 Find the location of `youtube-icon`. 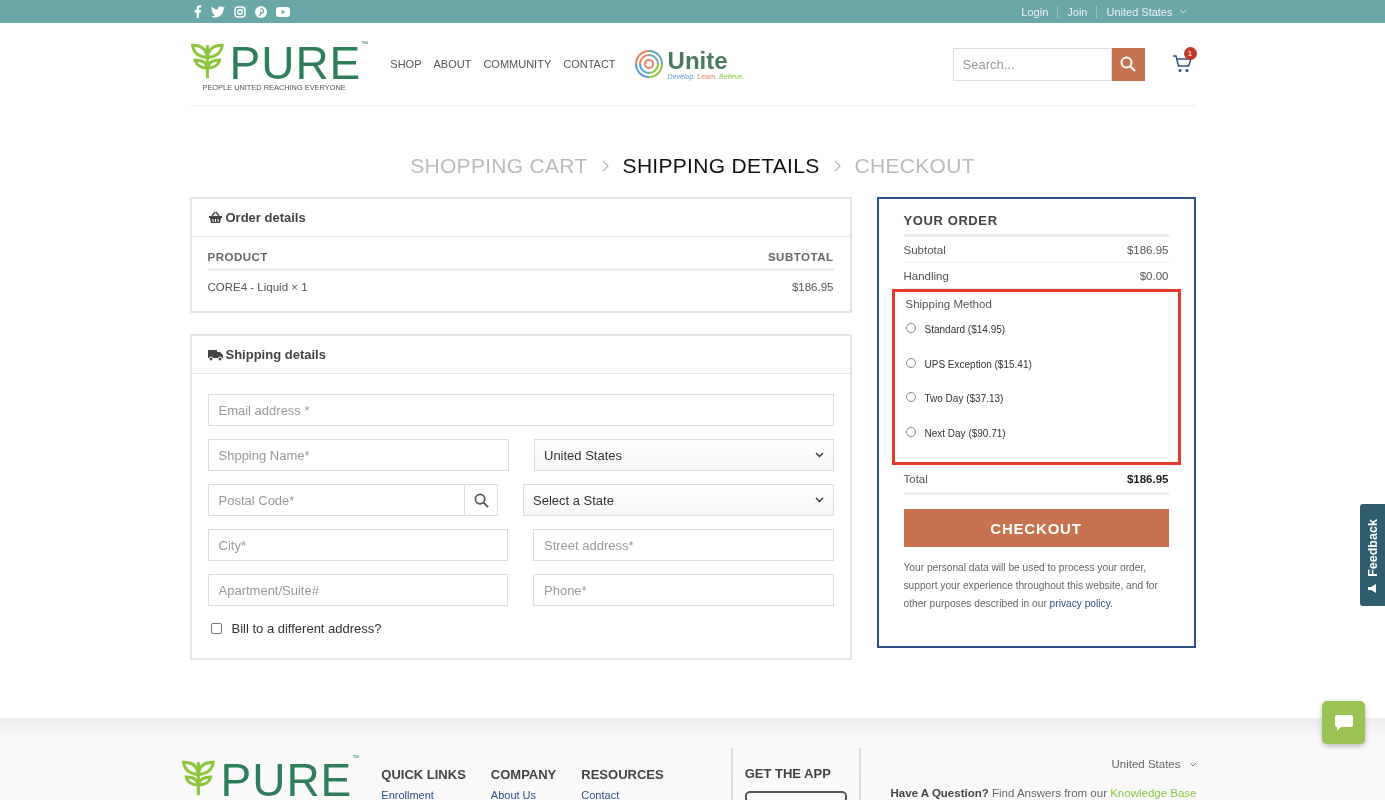

youtube-icon is located at coordinates (282, 11).